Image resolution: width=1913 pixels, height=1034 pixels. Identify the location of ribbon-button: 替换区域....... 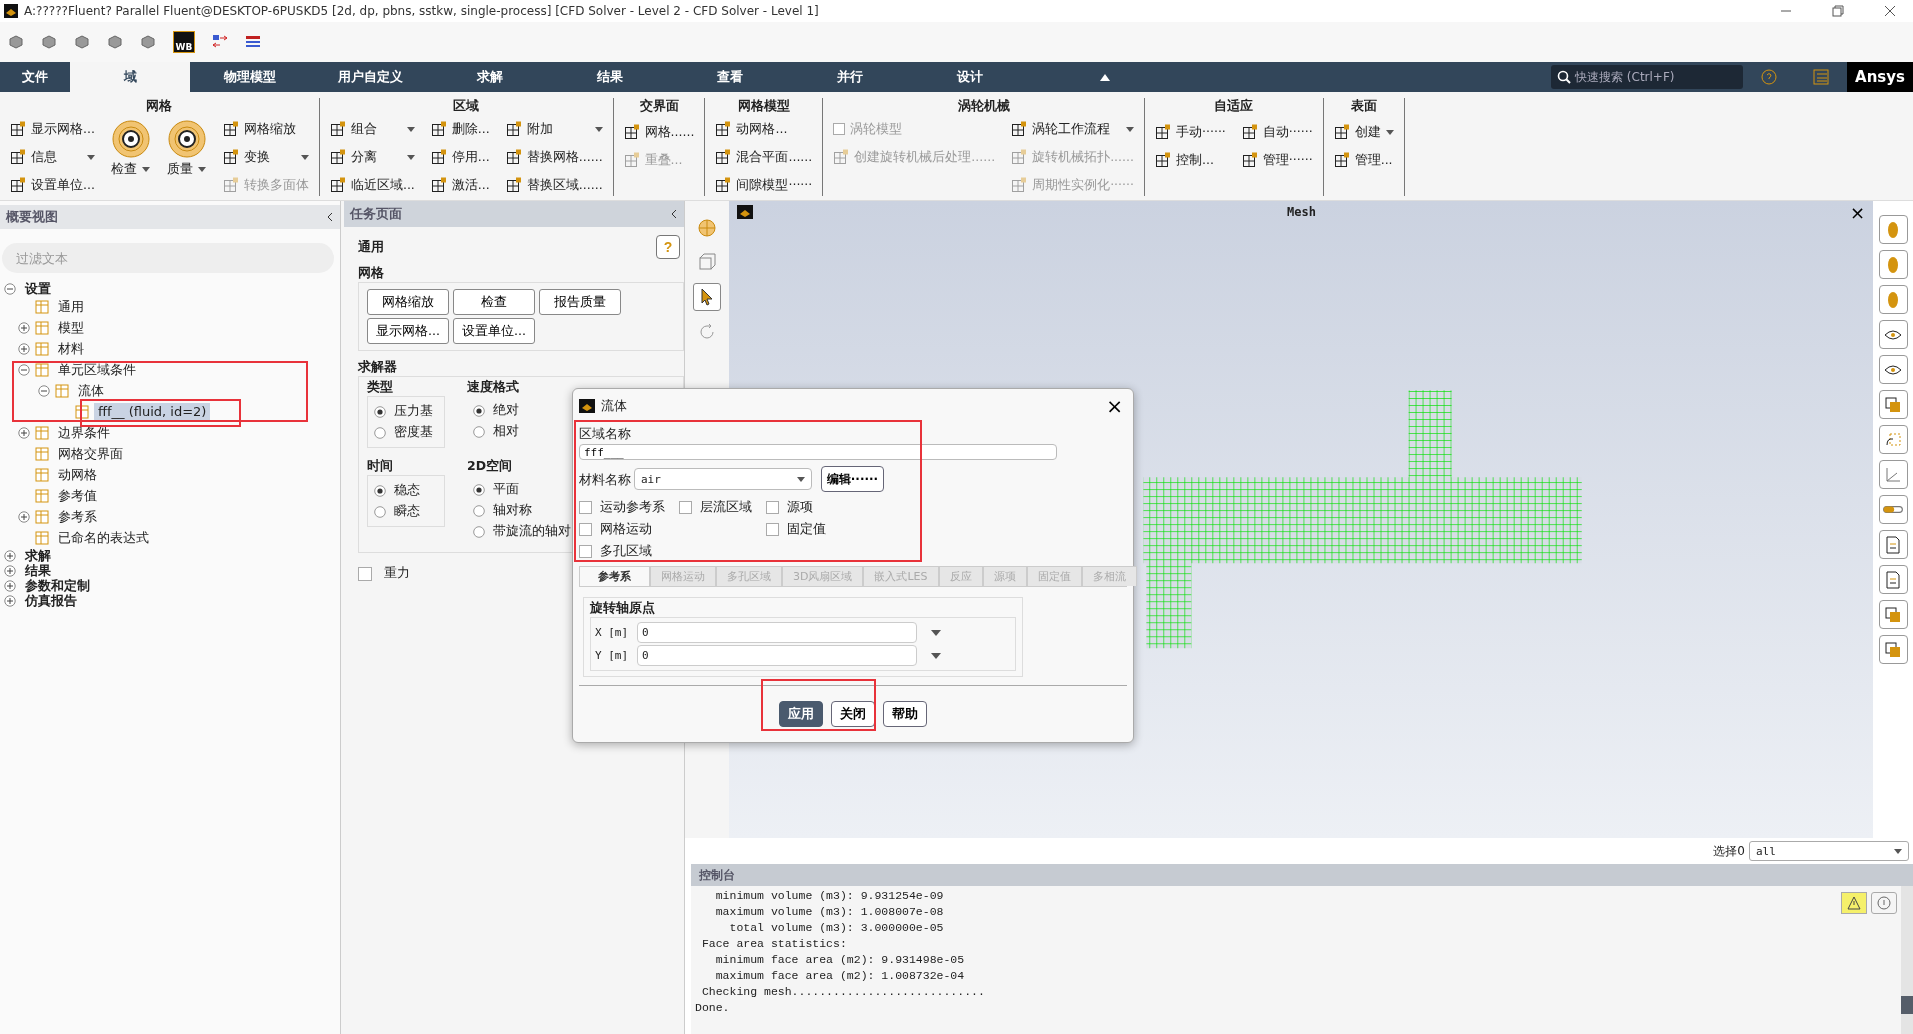
(554, 185).